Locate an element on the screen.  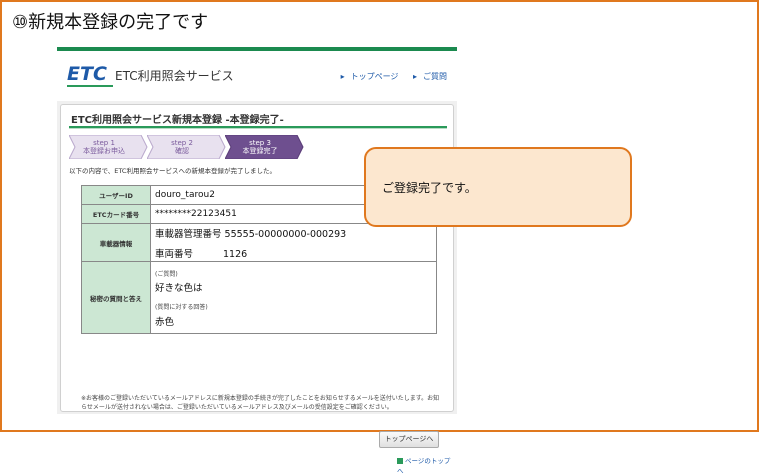
callout-text: ご登録完了です。 is located at coordinates (429, 188).